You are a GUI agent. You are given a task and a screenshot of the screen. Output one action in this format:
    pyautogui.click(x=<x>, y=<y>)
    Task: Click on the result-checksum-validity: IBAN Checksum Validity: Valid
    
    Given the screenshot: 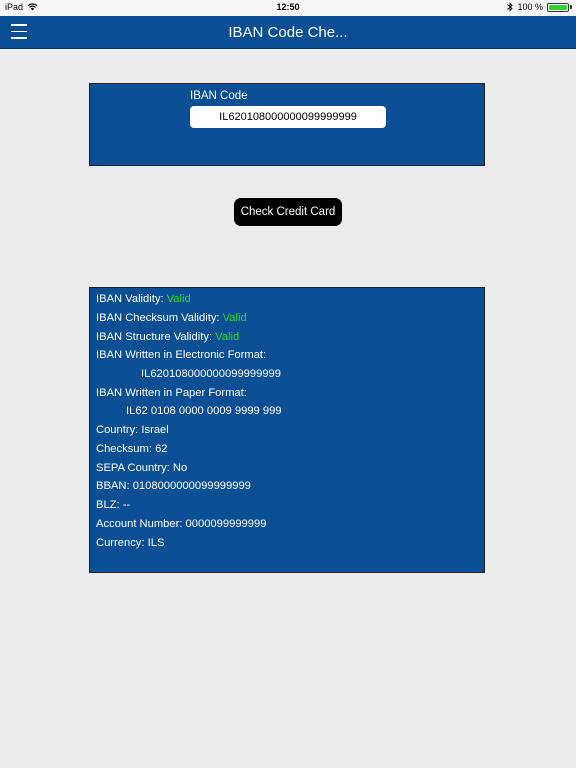 What is the action you would take?
    pyautogui.click(x=171, y=318)
    